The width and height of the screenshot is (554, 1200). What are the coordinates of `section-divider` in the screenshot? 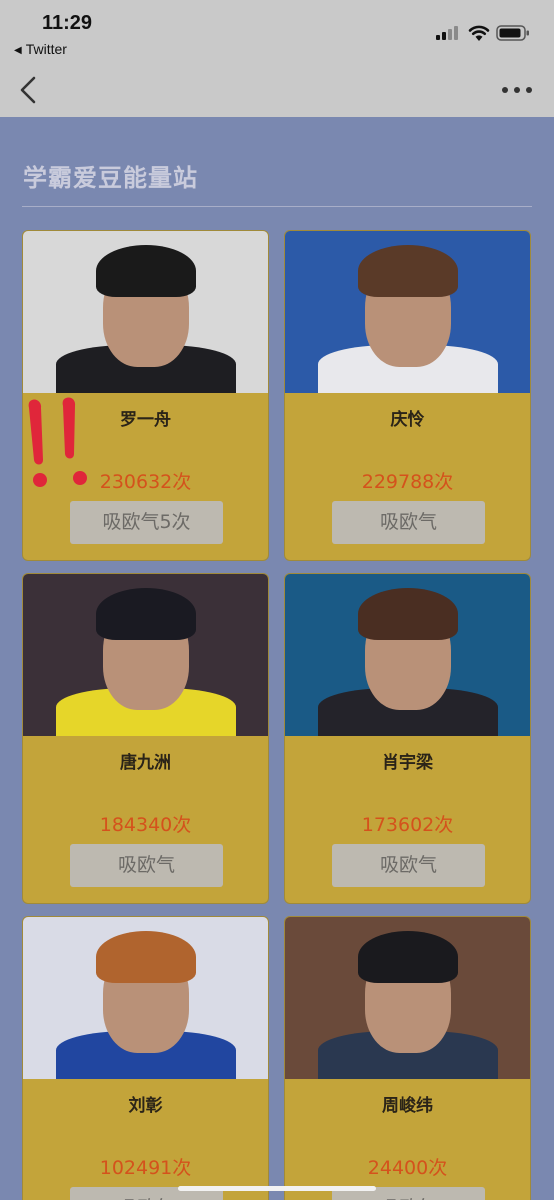 It's located at (277, 206).